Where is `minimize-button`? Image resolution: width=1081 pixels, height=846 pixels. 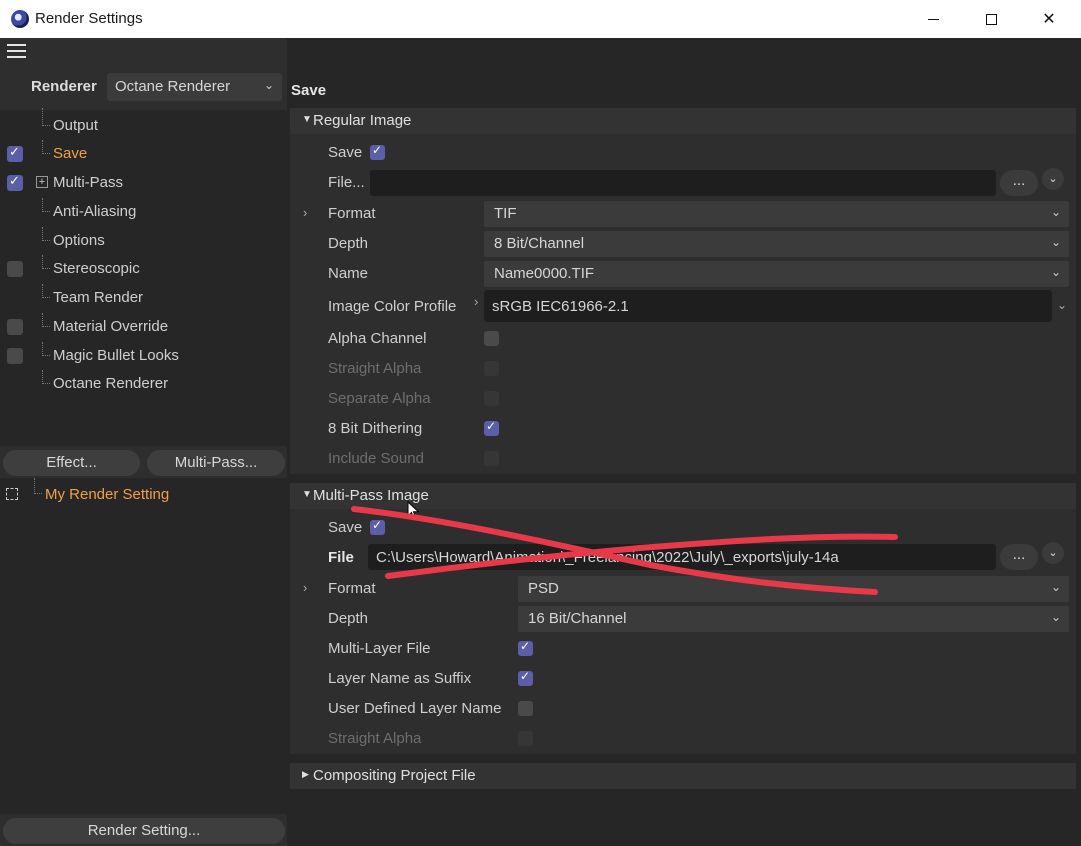 minimize-button is located at coordinates (933, 19).